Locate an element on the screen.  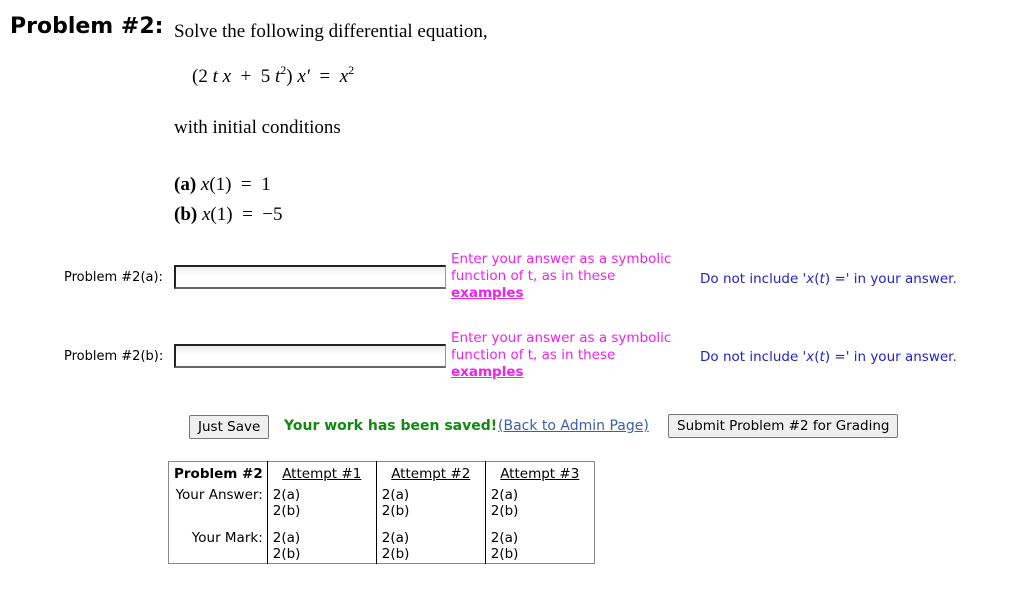
back-to-admin-link: (Back to Admin Page) is located at coordinates (573, 426).